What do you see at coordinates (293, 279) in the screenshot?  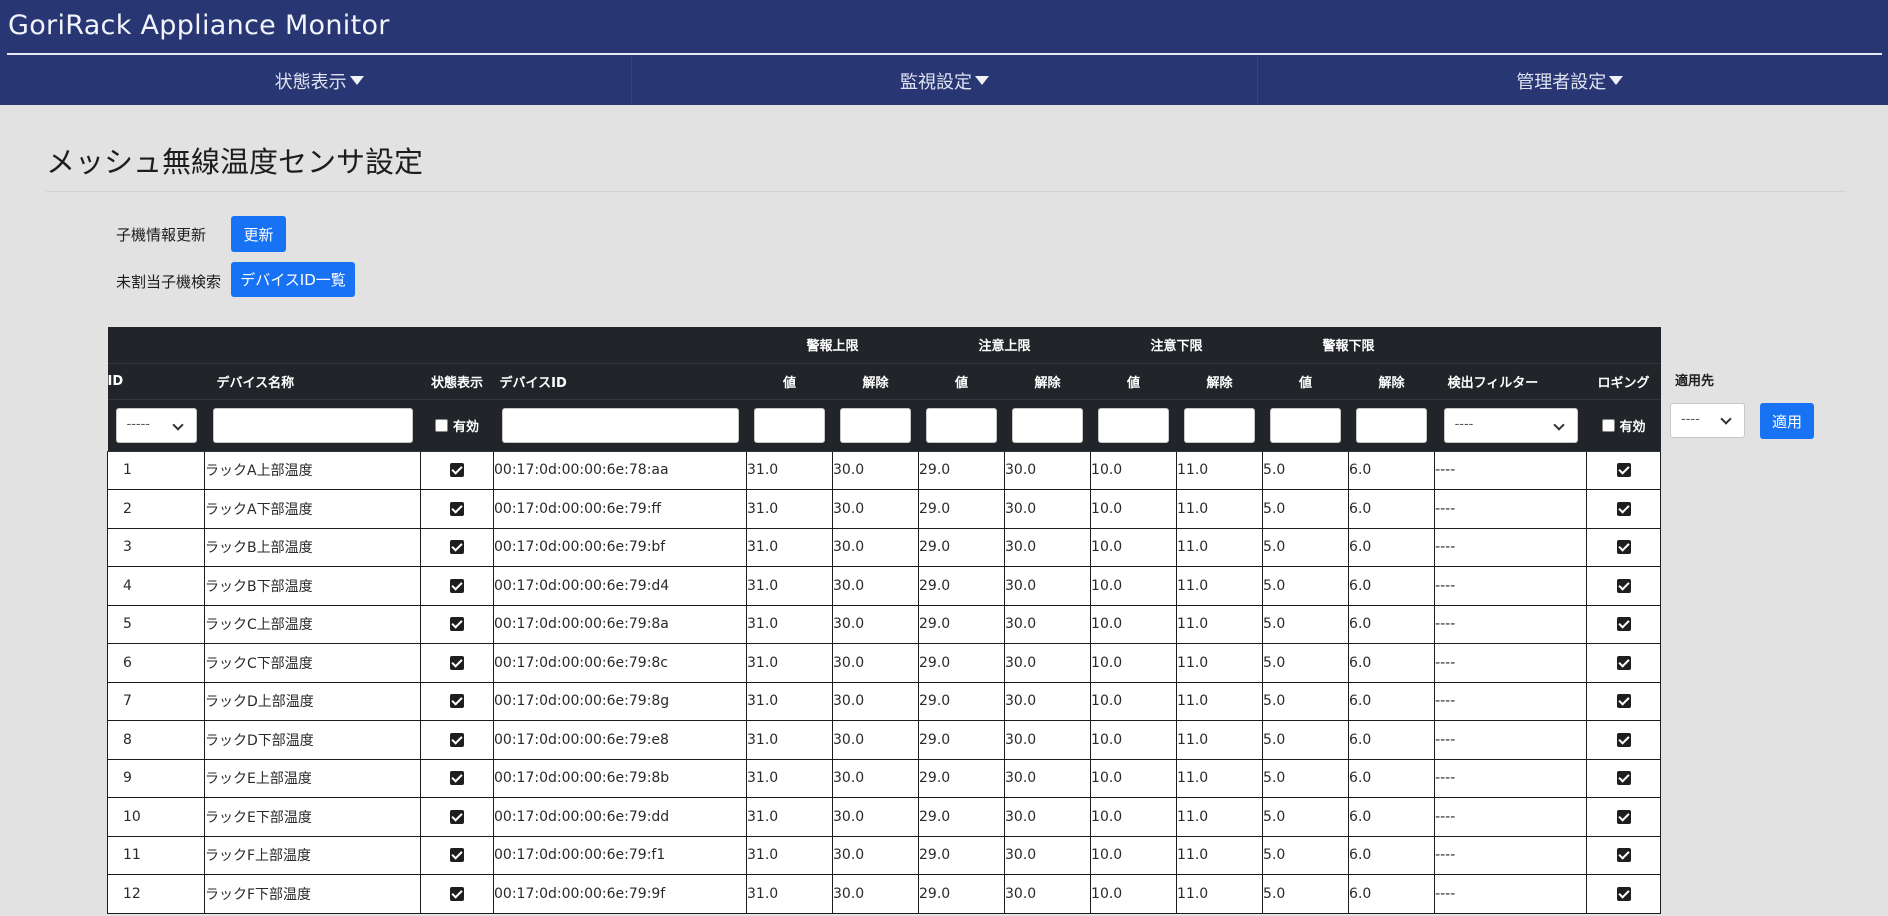 I see `device-id-list-button: デバイスID一覧` at bounding box center [293, 279].